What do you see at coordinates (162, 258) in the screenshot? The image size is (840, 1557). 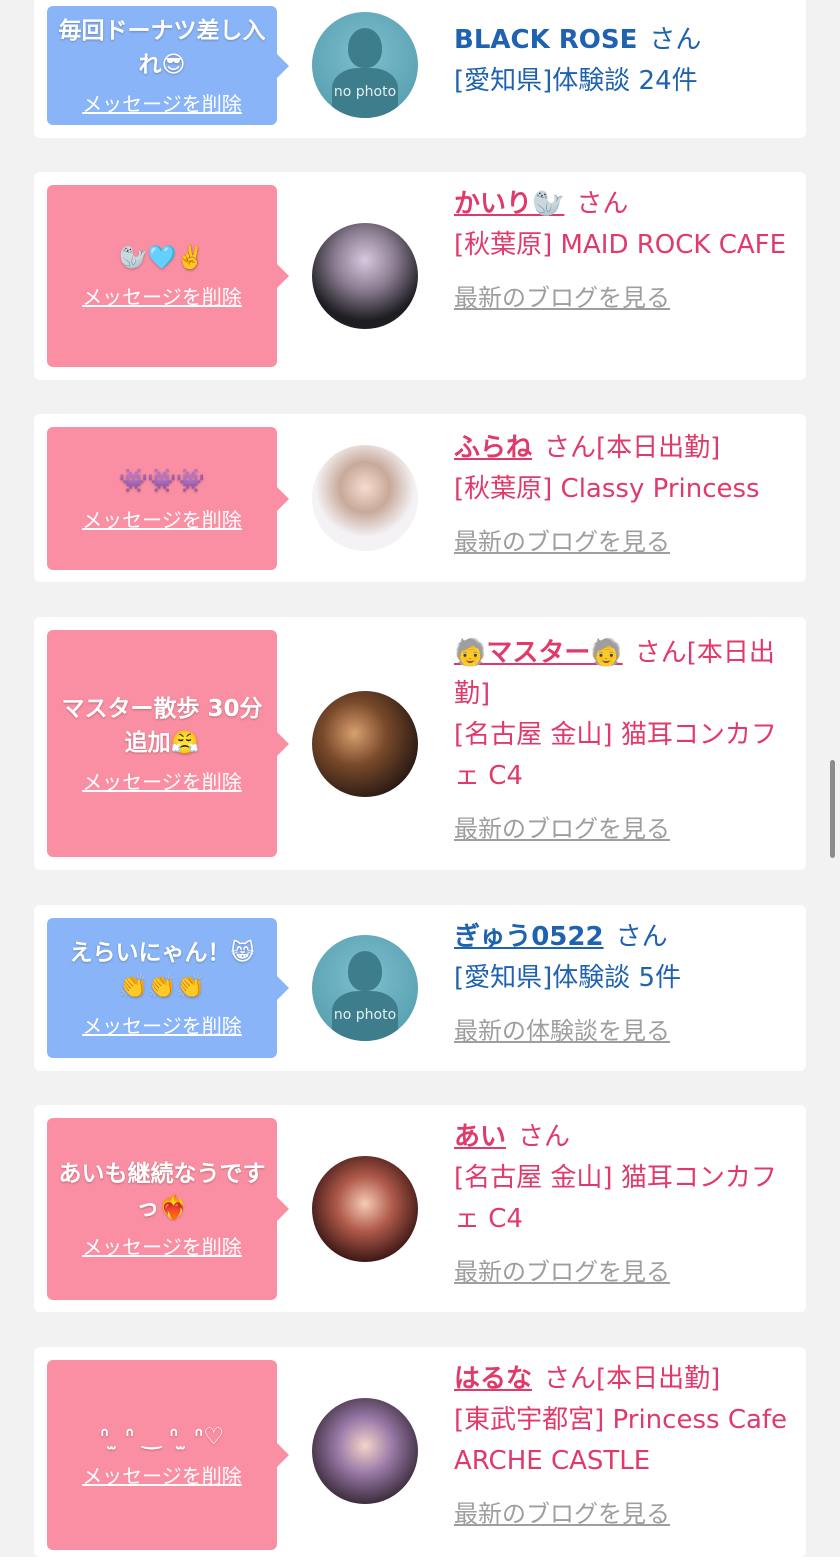 I see `message-text: 🦭🩵✌️` at bounding box center [162, 258].